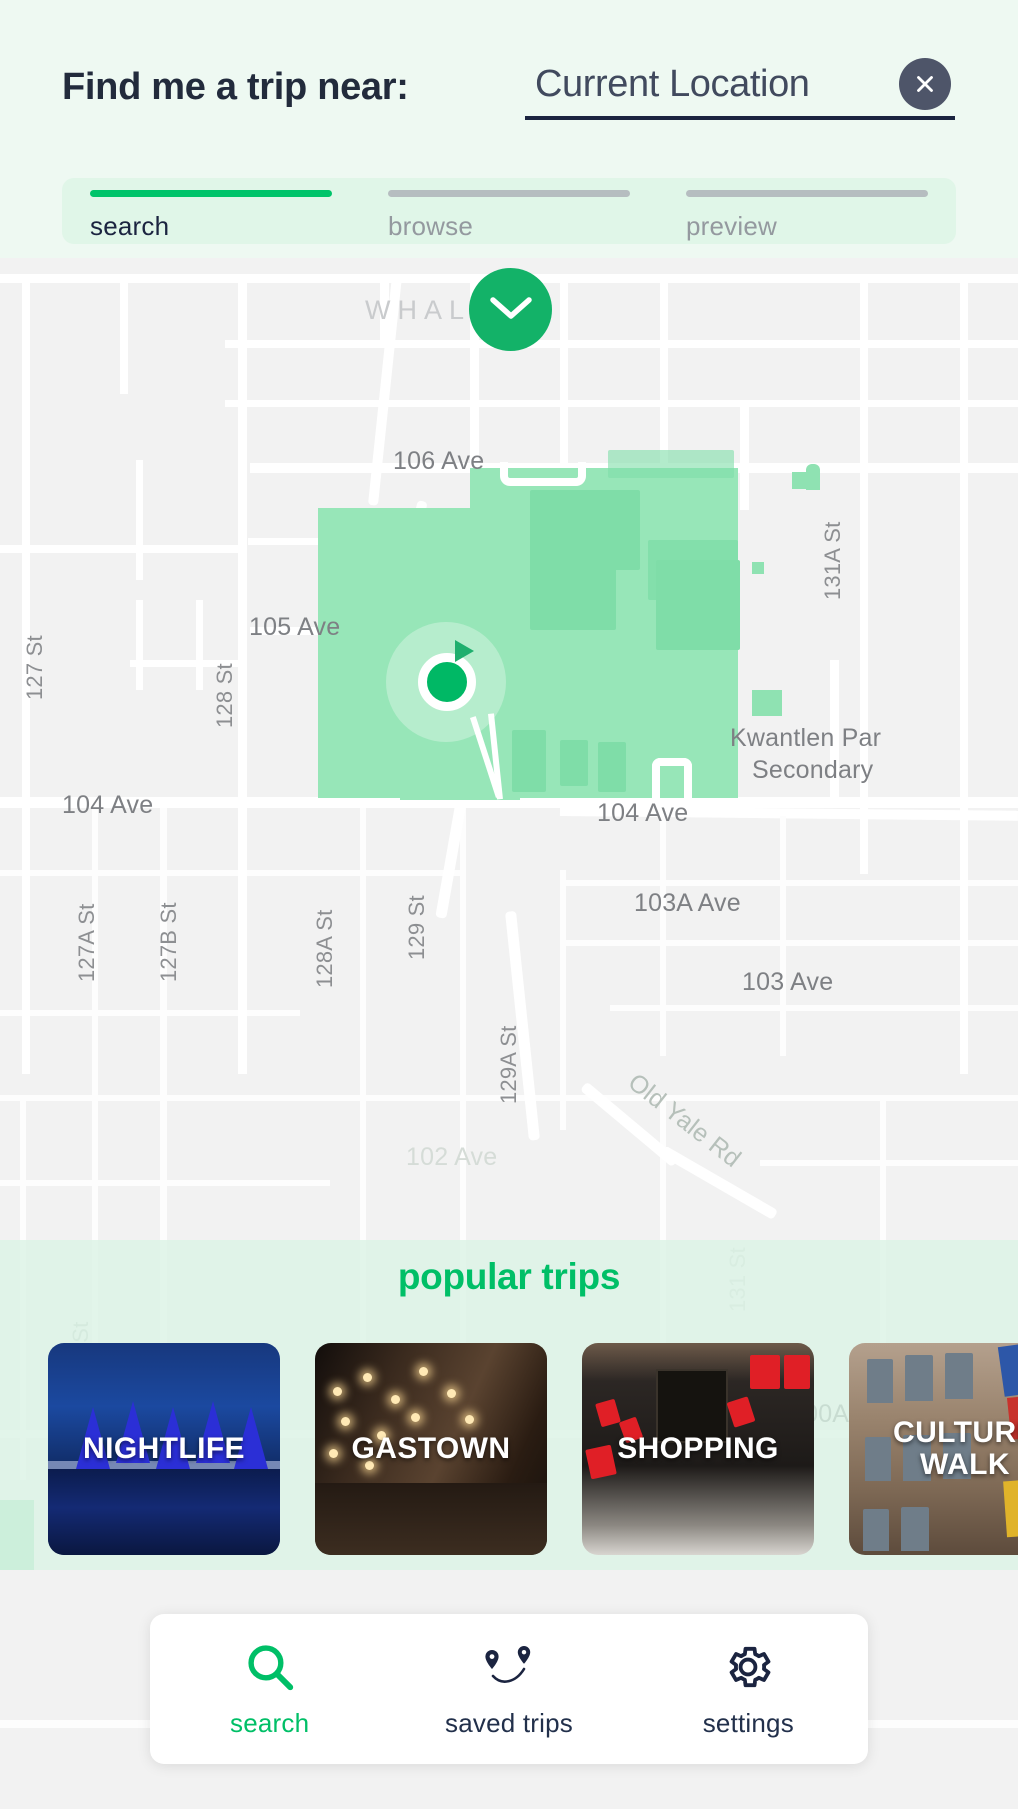 The width and height of the screenshot is (1018, 1809). I want to click on step-preview-bar, so click(807, 193).